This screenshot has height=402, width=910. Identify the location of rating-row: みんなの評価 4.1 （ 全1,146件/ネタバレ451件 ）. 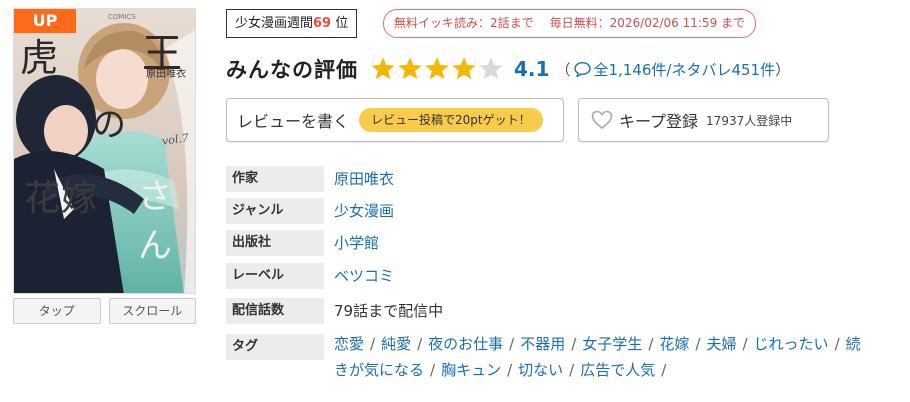
(508, 69).